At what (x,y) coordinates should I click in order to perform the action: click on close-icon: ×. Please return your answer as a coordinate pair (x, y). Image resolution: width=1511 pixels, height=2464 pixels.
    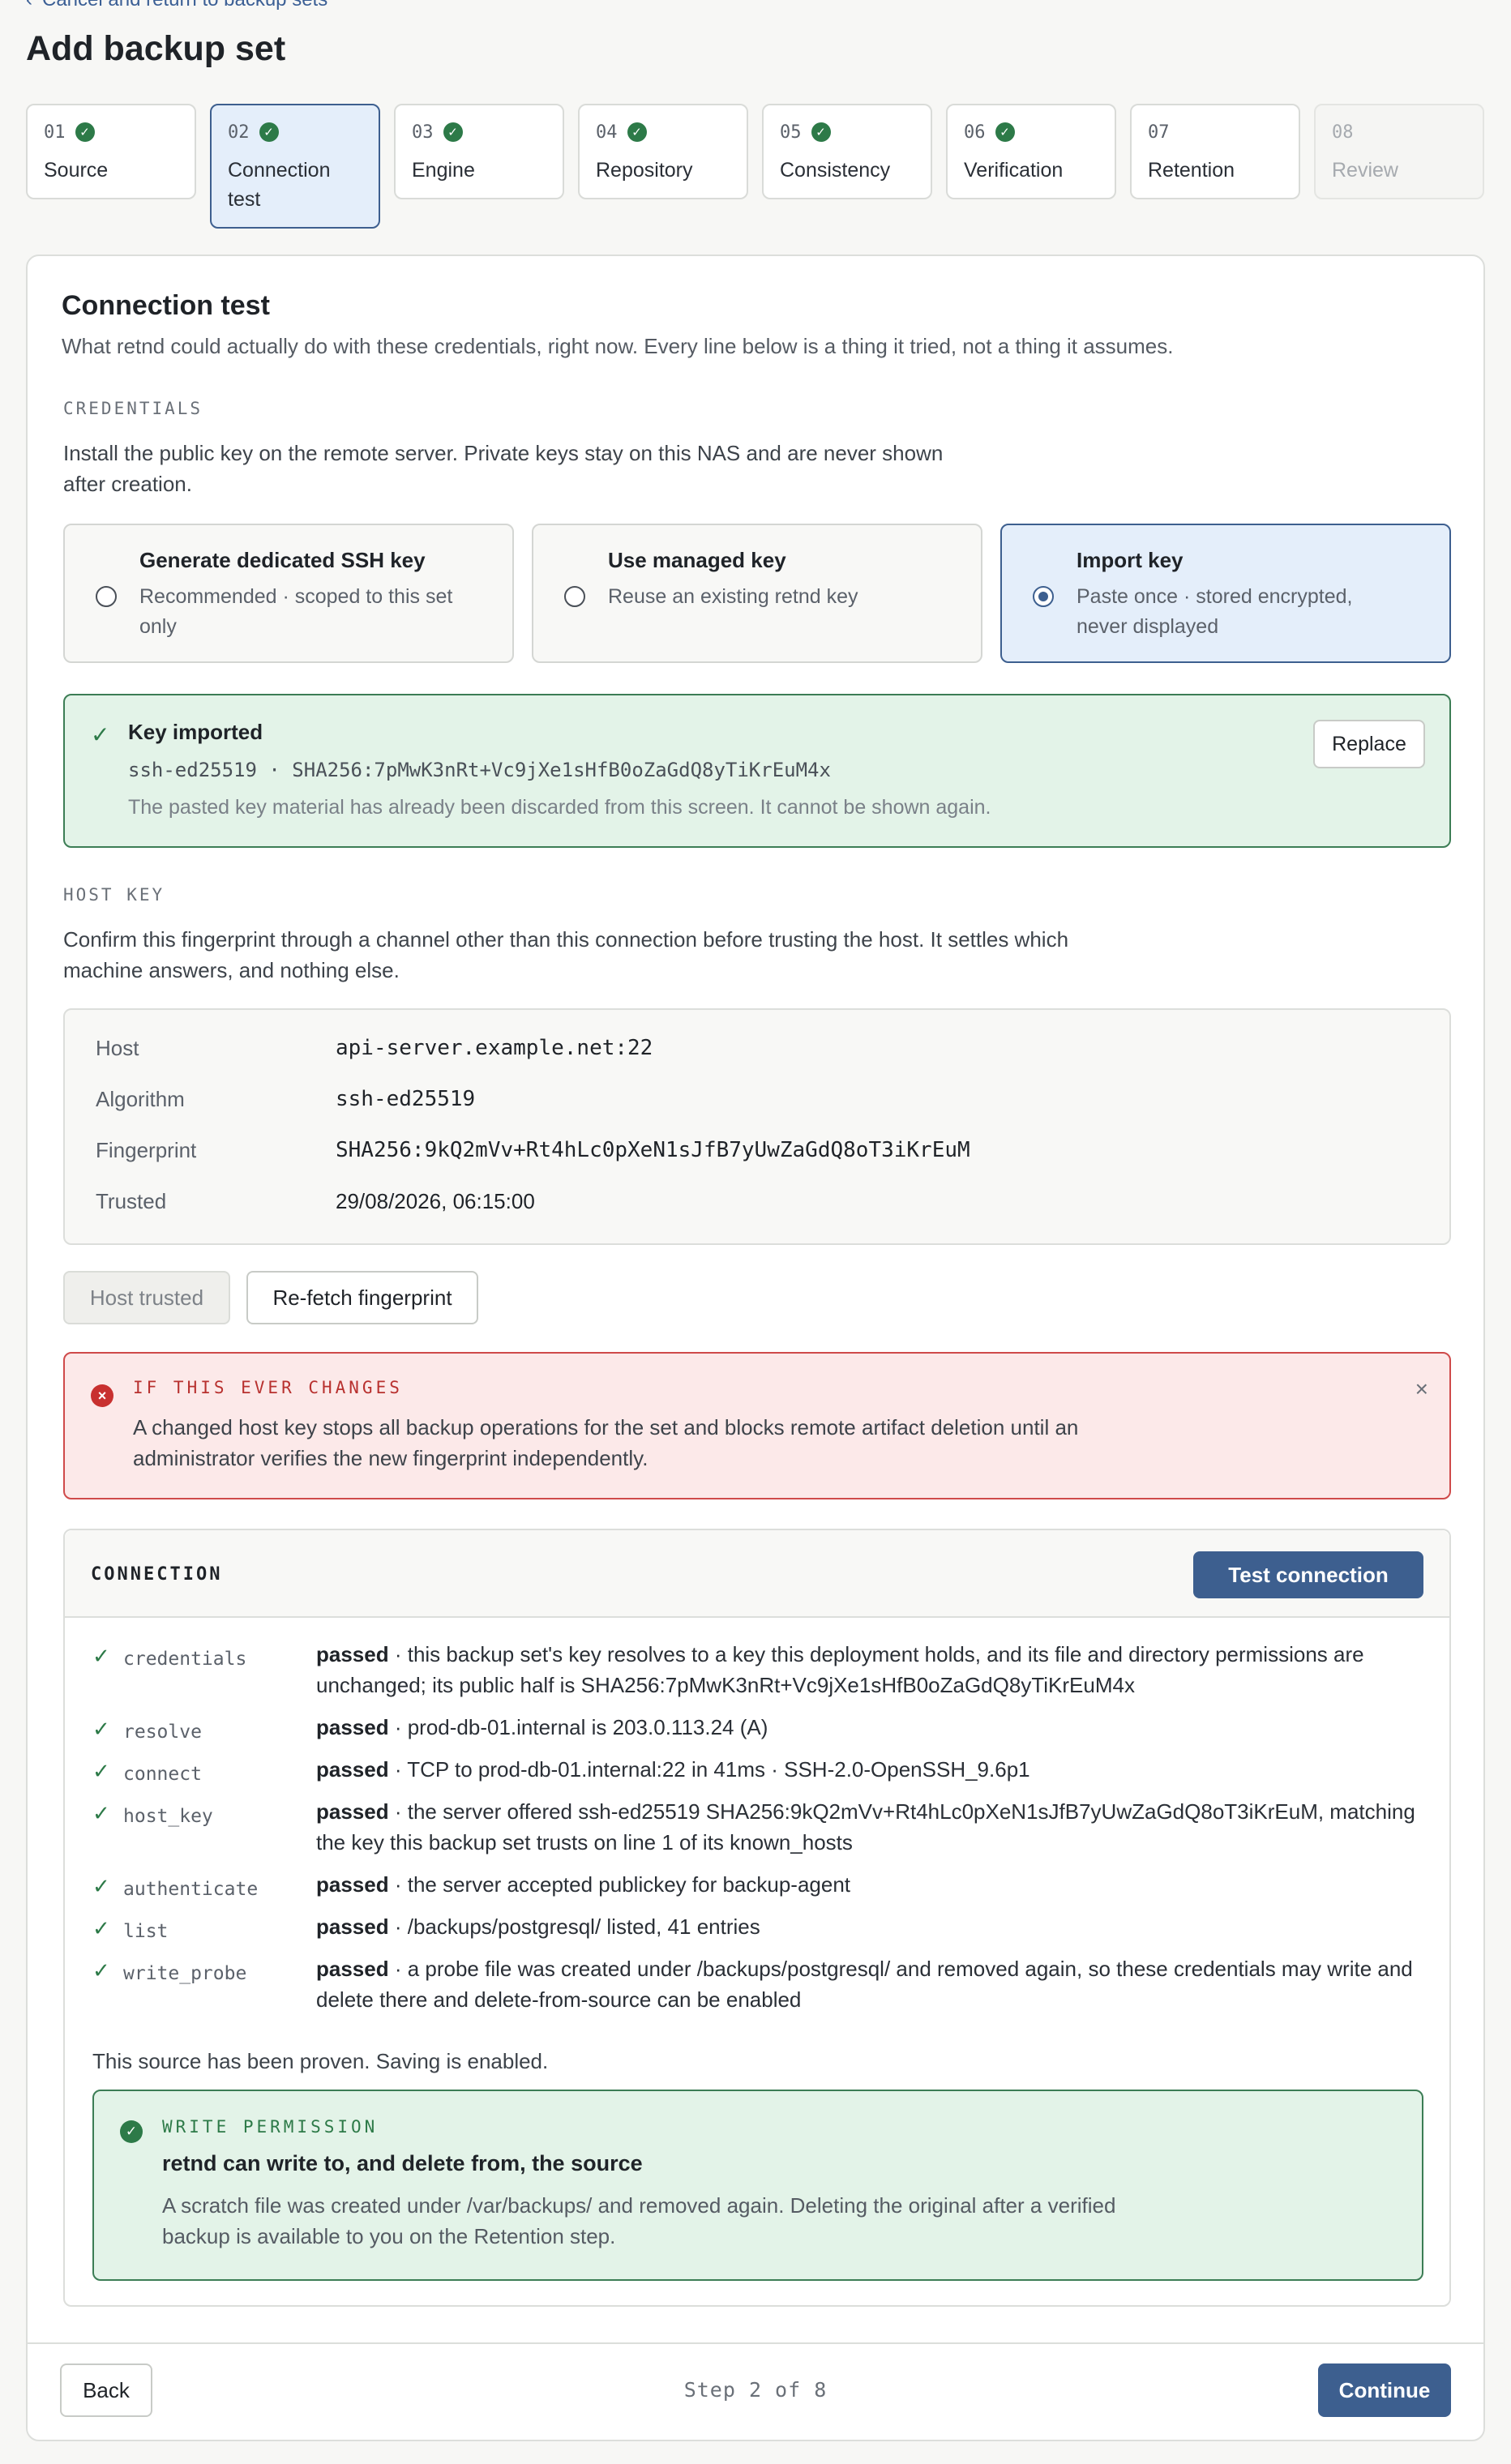
    Looking at the image, I should click on (1422, 1389).